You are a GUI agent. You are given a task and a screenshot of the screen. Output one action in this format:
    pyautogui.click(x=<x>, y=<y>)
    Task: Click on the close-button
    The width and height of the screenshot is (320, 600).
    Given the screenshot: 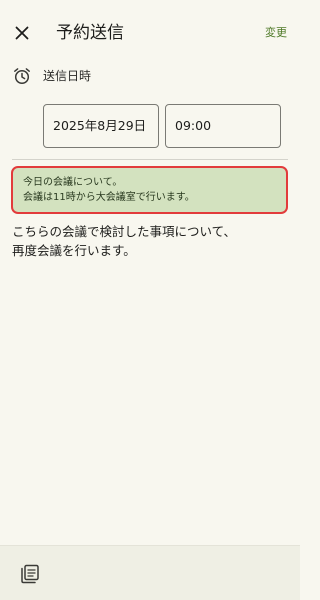 What is the action you would take?
    pyautogui.click(x=22, y=33)
    